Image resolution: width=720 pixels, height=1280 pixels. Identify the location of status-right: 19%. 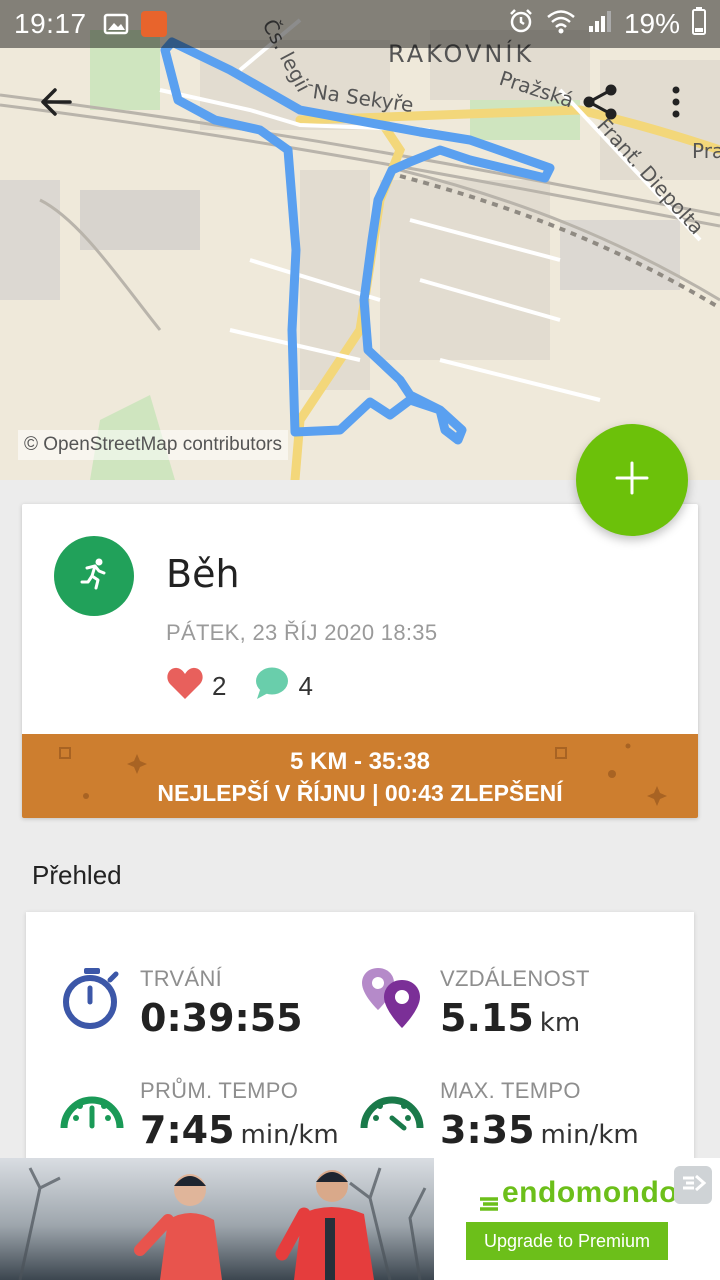
(607, 24).